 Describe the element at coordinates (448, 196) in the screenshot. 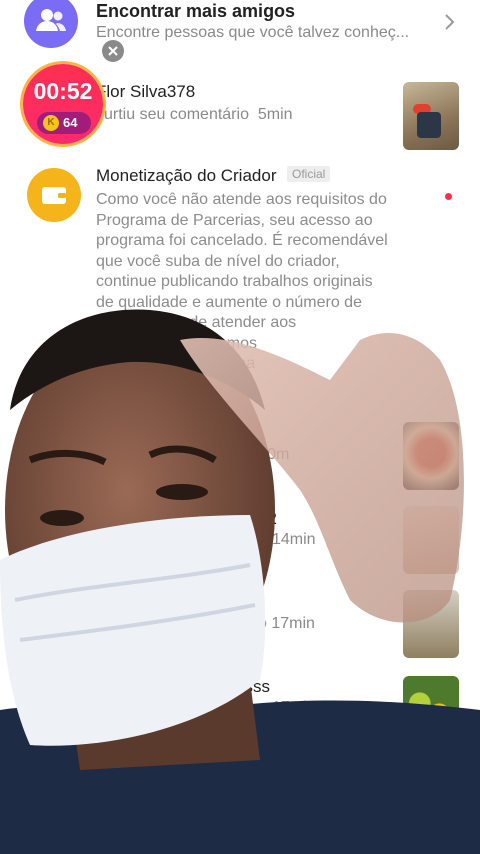

I see `unread-dot` at that location.